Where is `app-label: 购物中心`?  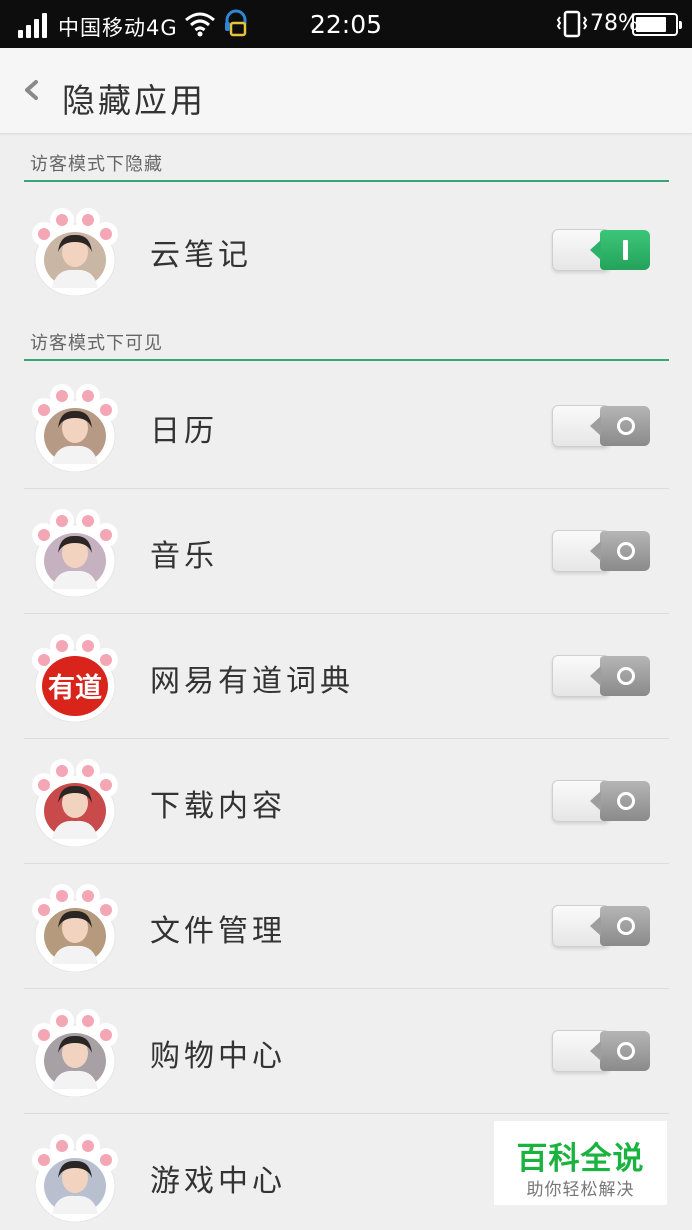
app-label: 购物中心 is located at coordinates (218, 1056).